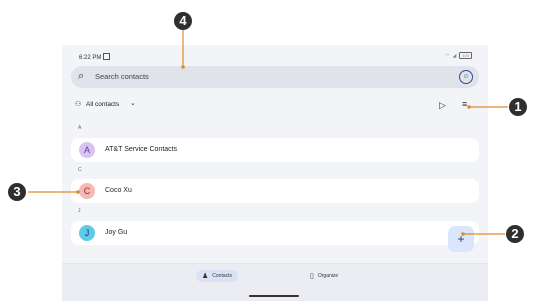  I want to click on avatar: J, so click(87, 233).